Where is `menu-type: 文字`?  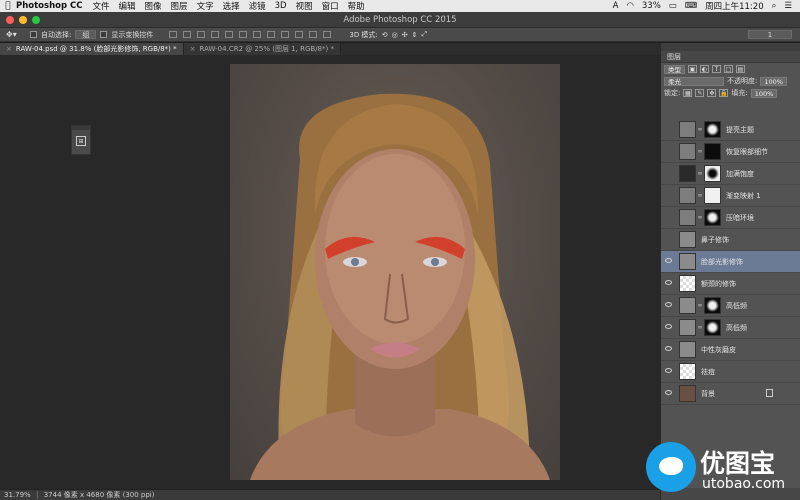
menu-type: 文字 is located at coordinates (205, 6).